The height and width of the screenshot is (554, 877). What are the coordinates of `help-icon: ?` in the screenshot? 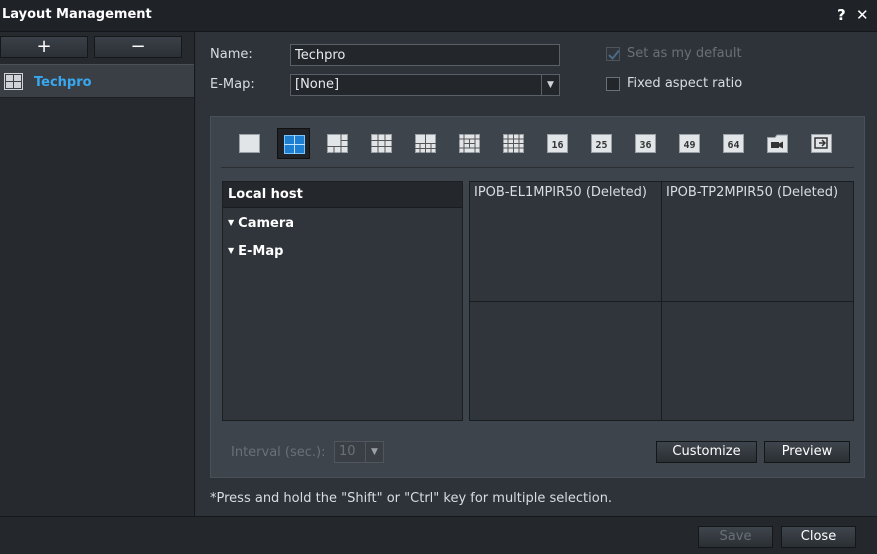 It's located at (841, 15).